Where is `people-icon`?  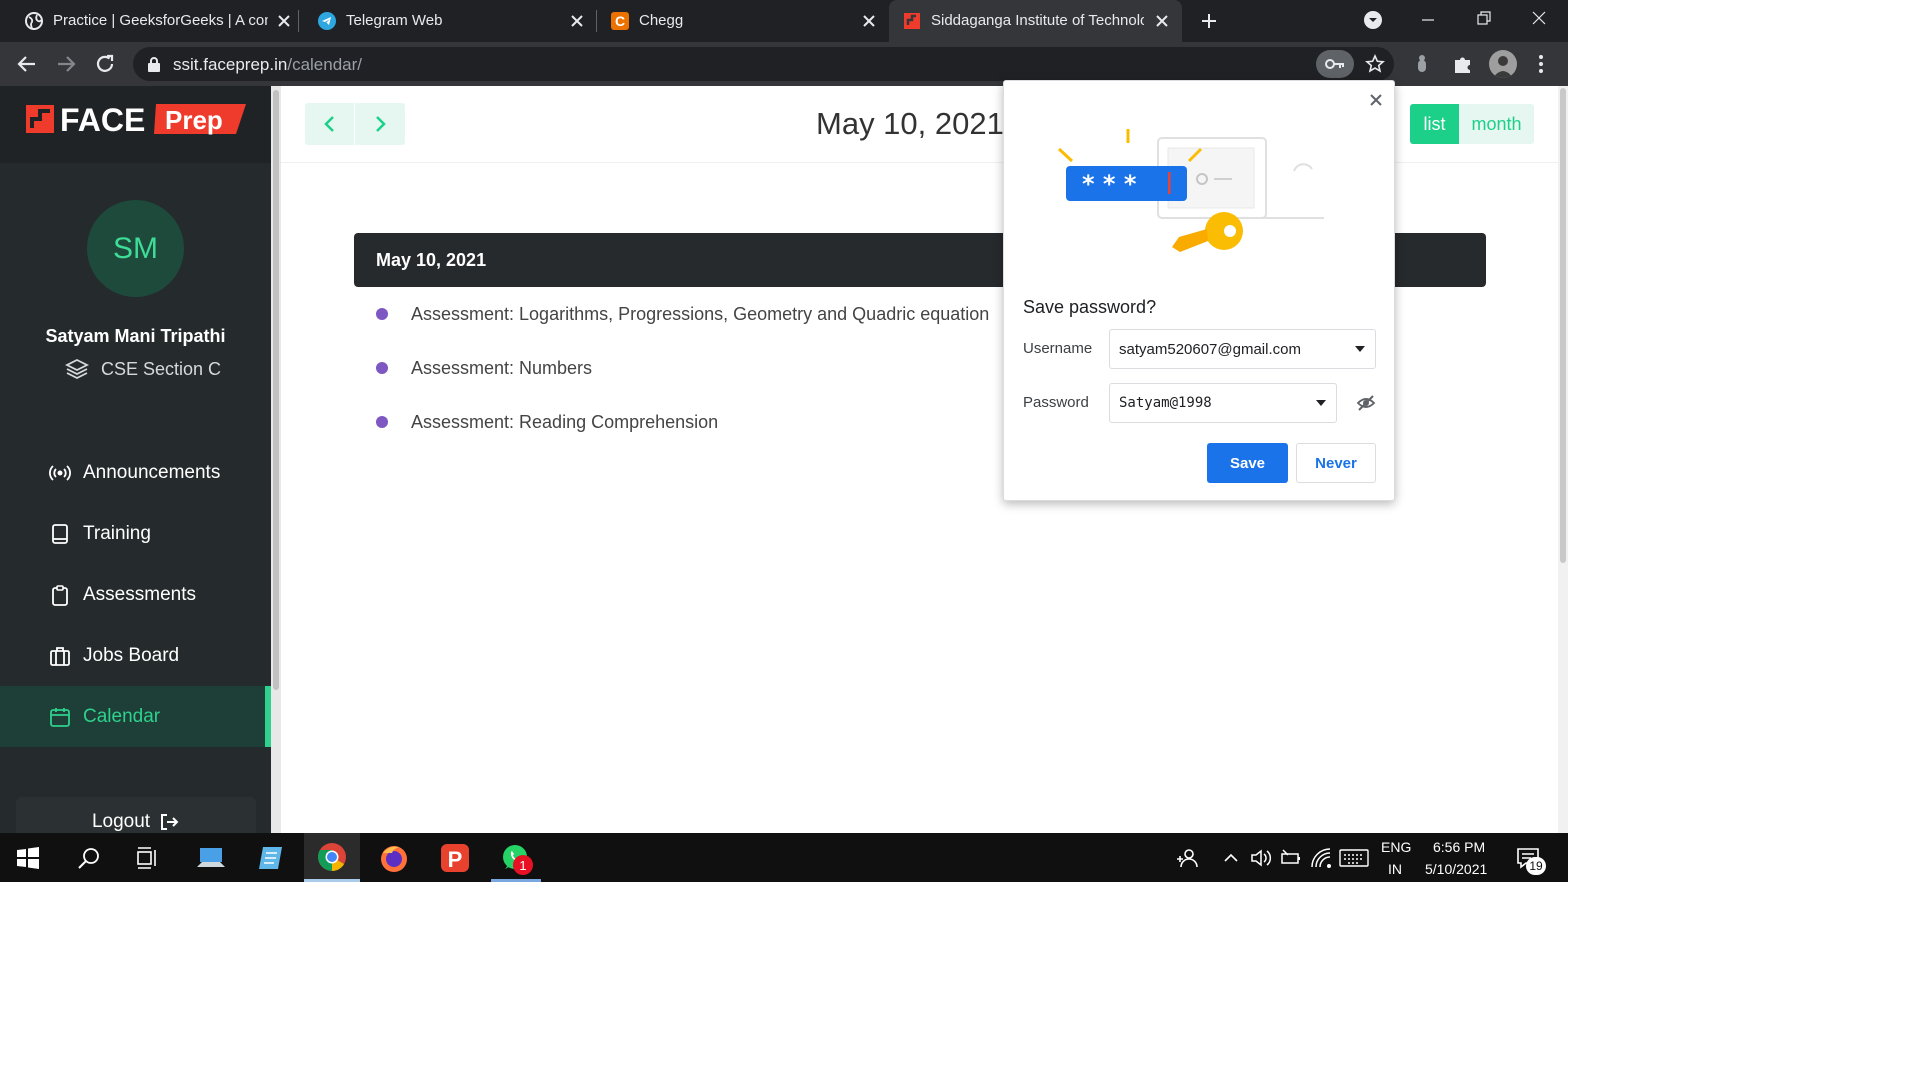 people-icon is located at coordinates (1187, 858).